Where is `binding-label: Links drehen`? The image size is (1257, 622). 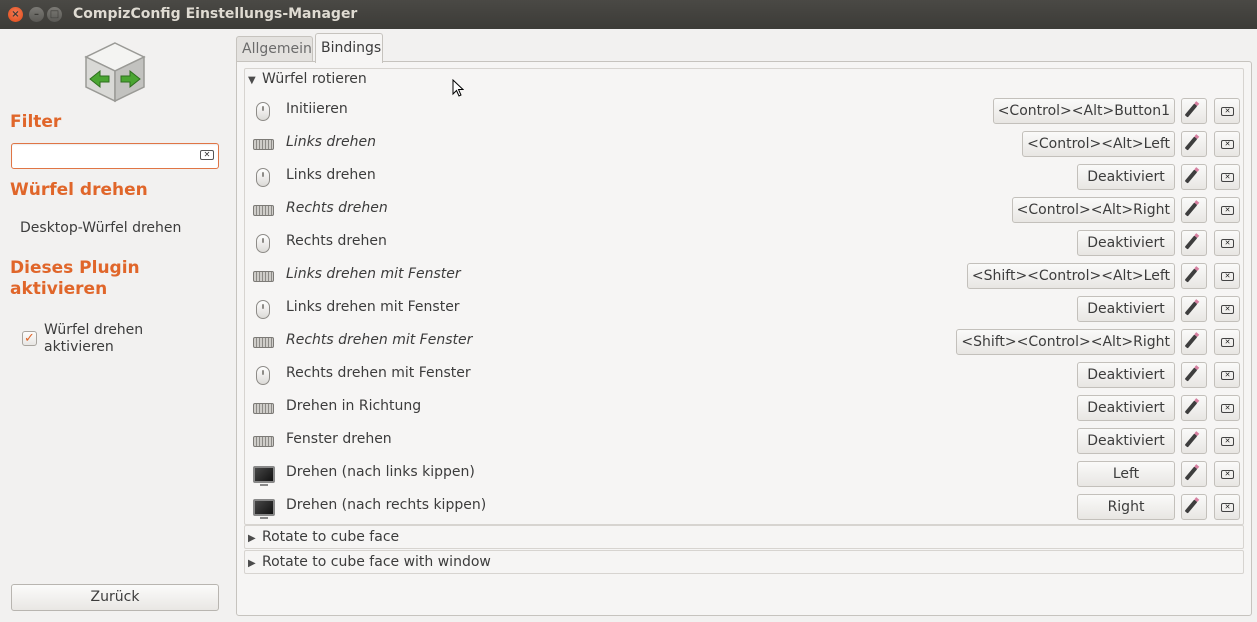
binding-label: Links drehen is located at coordinates (331, 142).